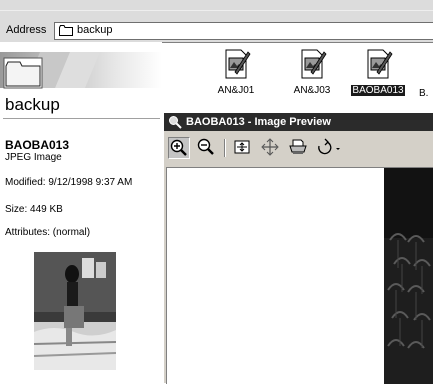 Image resolution: width=433 pixels, height=384 pixels. I want to click on best-fit-icon, so click(242, 147).